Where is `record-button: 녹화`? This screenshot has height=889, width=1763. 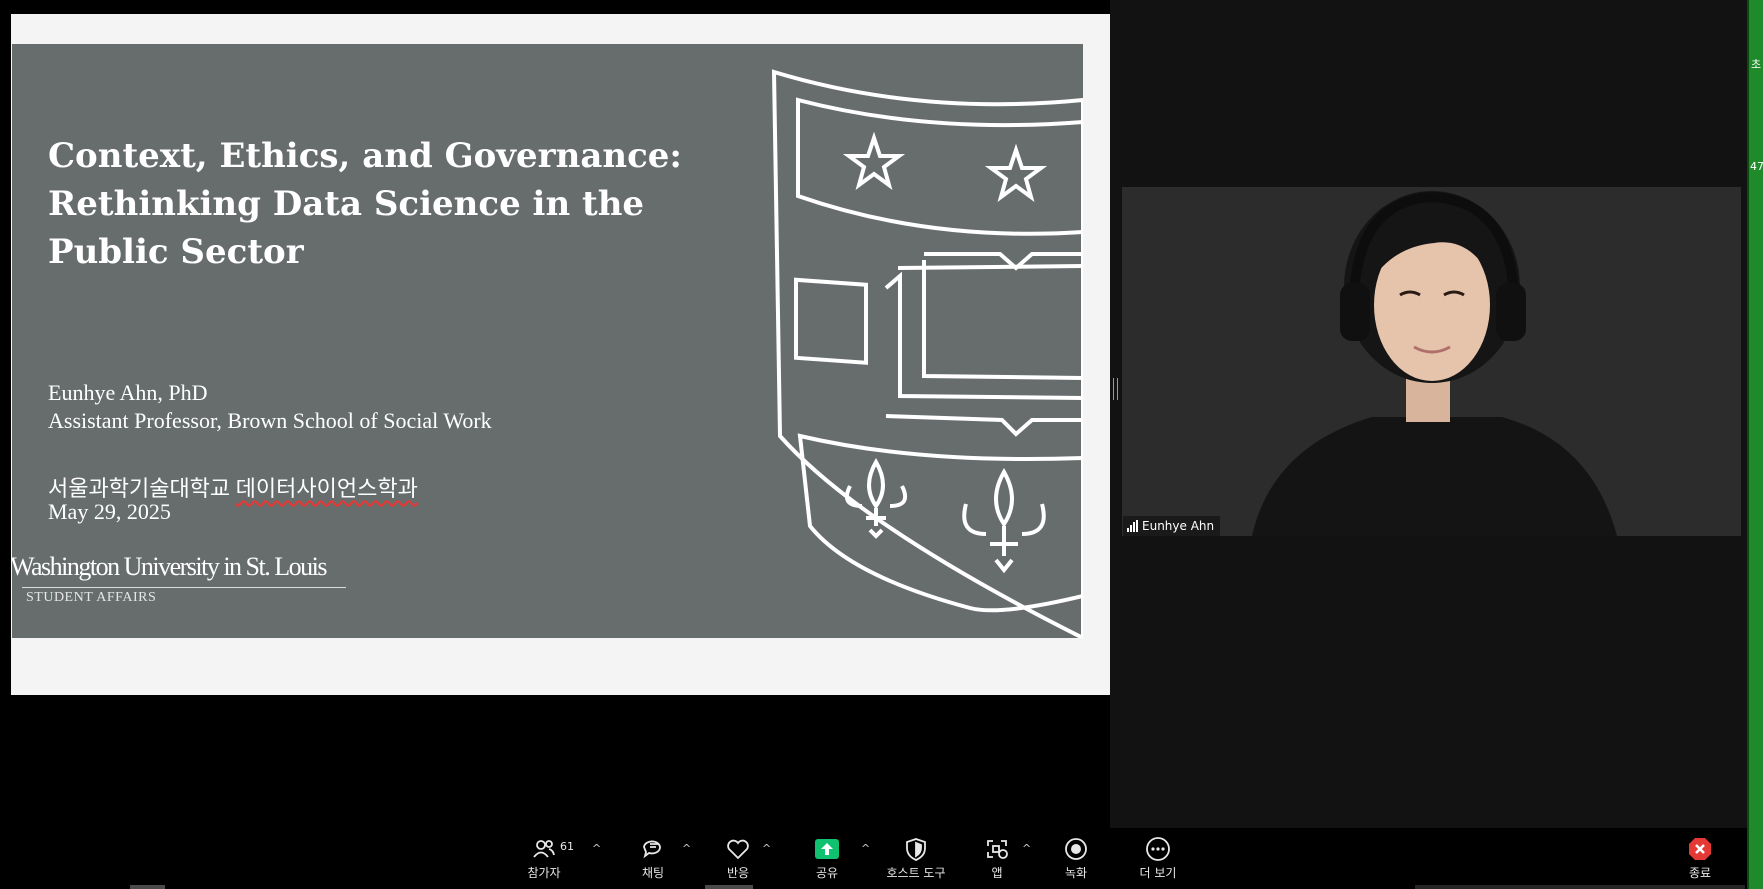
record-button: 녹화 is located at coordinates (1076, 858).